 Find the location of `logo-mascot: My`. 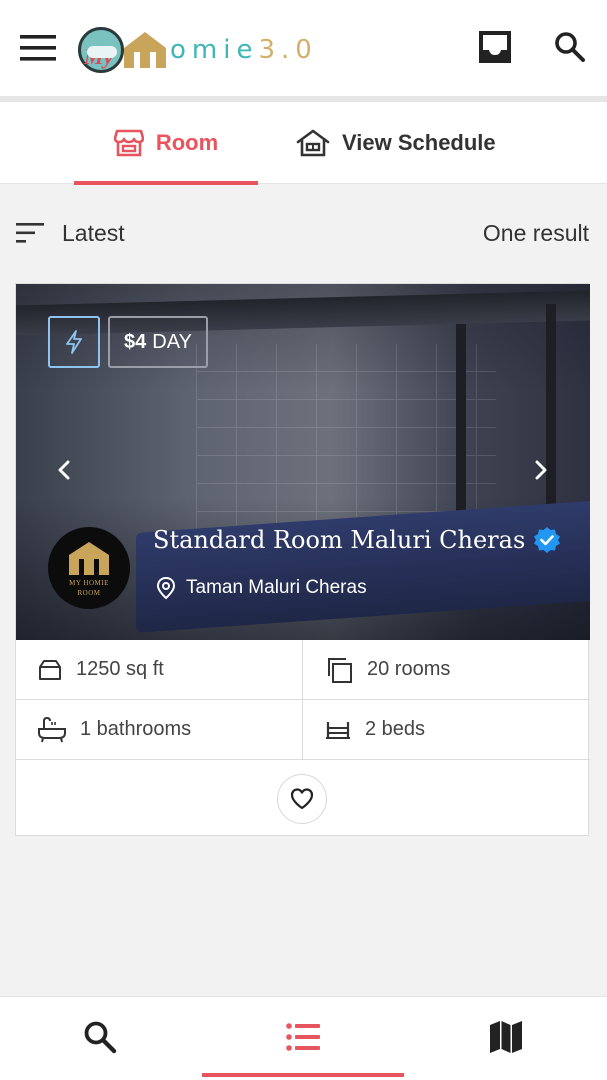

logo-mascot: My is located at coordinates (101, 50).